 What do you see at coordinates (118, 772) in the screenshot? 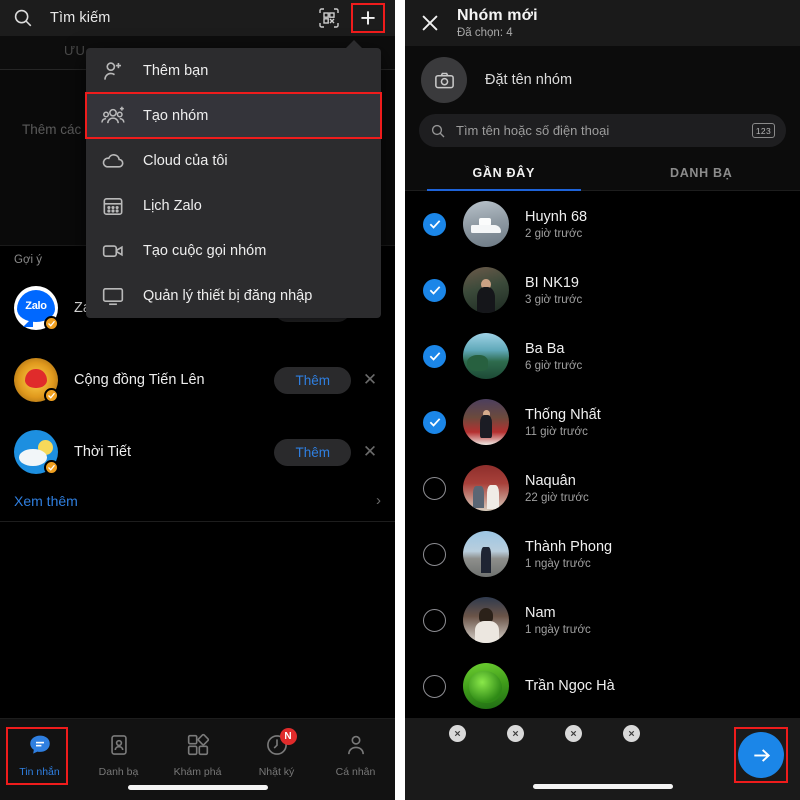
I see `nav-item-label: Danh bạ` at bounding box center [118, 772].